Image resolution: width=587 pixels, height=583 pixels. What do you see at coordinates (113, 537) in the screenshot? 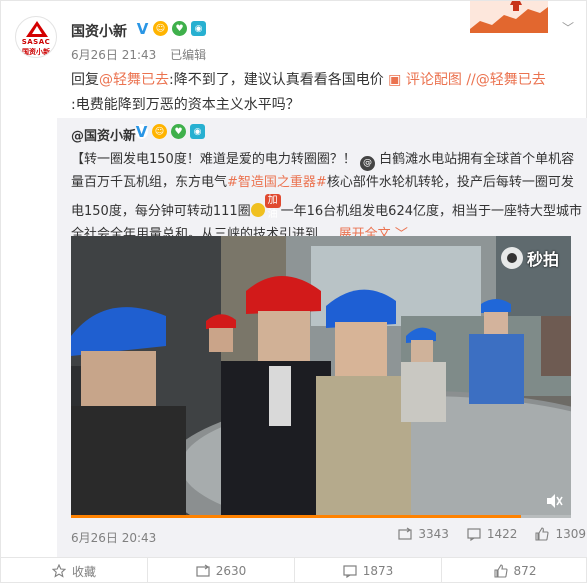
I see `quoted-date: 6月26日 20:43` at bounding box center [113, 537].